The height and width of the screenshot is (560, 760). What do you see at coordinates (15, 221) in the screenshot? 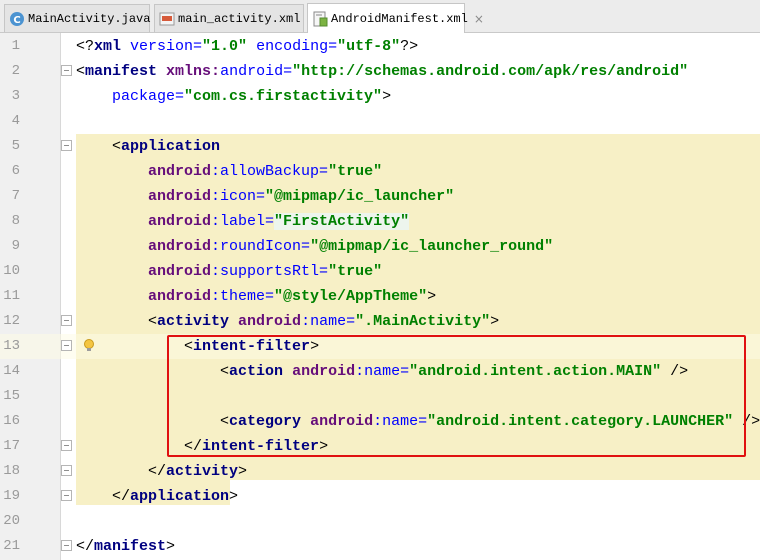
I see `line-number: 8` at bounding box center [15, 221].